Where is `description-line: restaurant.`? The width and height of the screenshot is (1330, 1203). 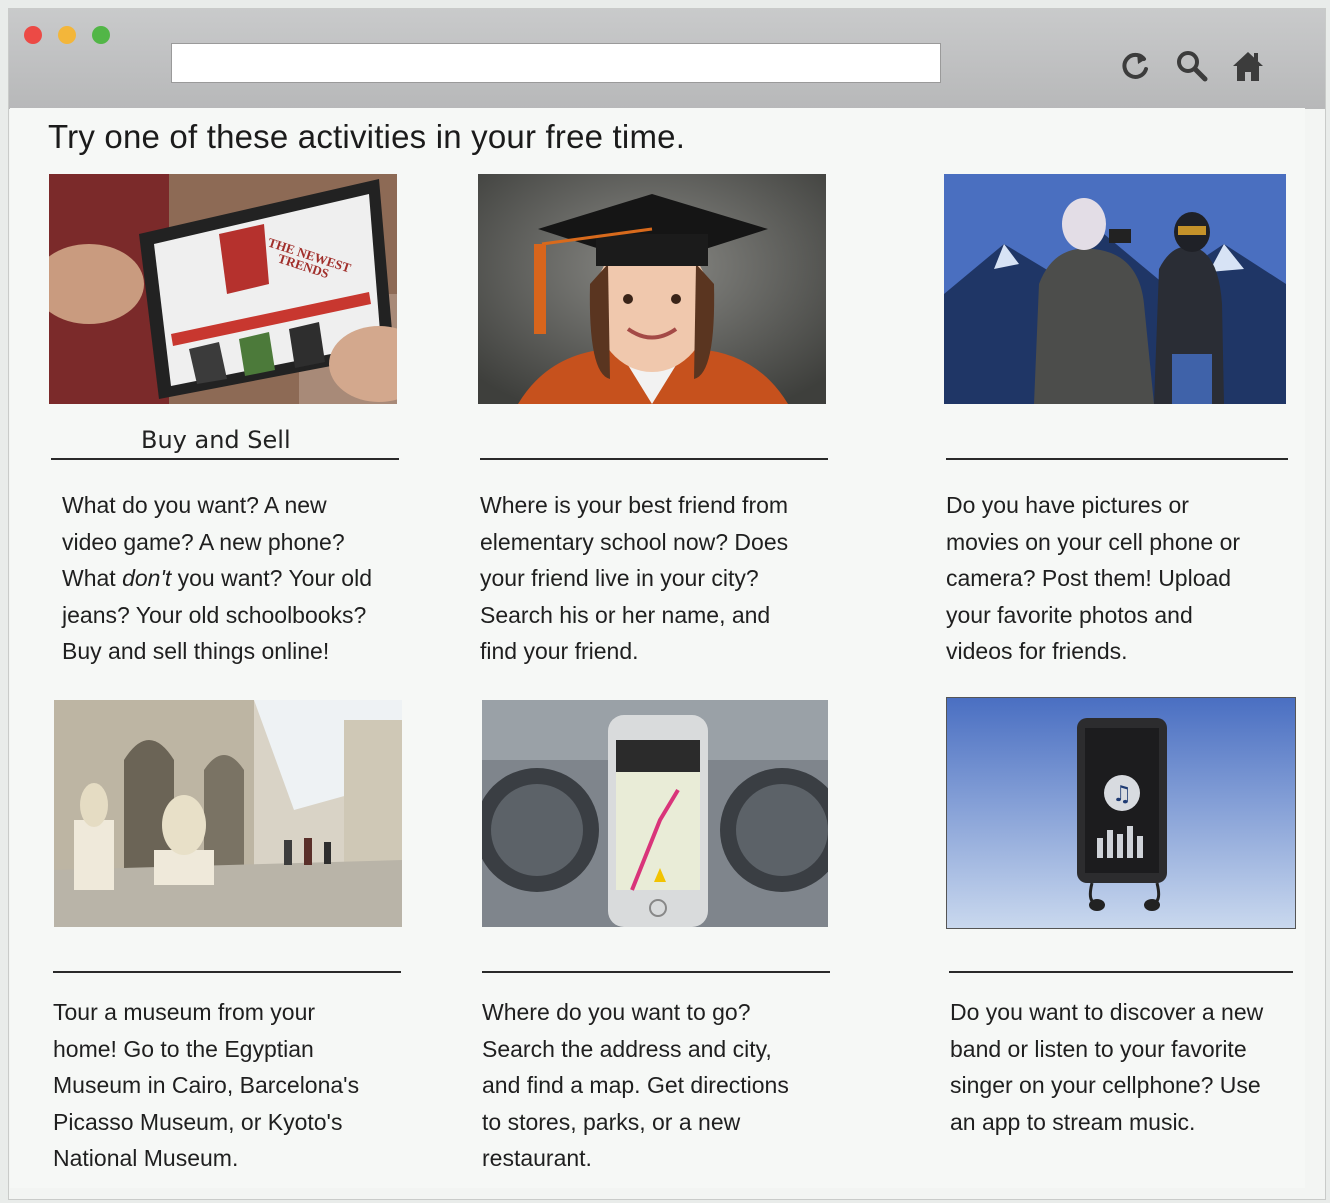
description-line: restaurant. is located at coordinates (537, 1158).